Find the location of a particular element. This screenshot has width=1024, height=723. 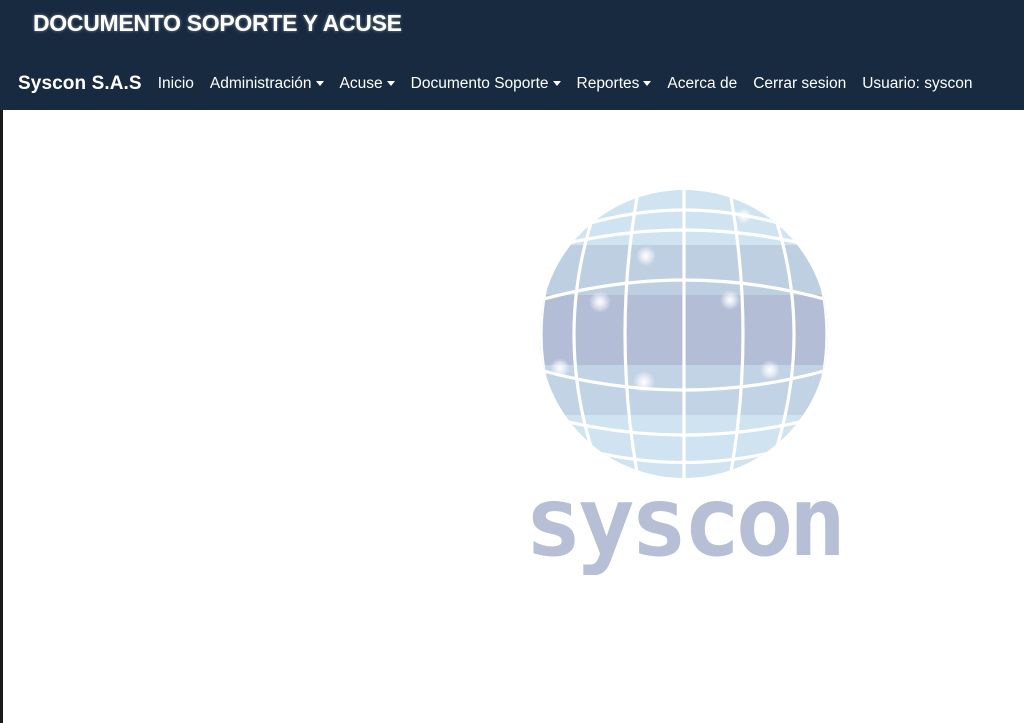

nav-item-usuario: Usuario: syscon is located at coordinates (917, 84).